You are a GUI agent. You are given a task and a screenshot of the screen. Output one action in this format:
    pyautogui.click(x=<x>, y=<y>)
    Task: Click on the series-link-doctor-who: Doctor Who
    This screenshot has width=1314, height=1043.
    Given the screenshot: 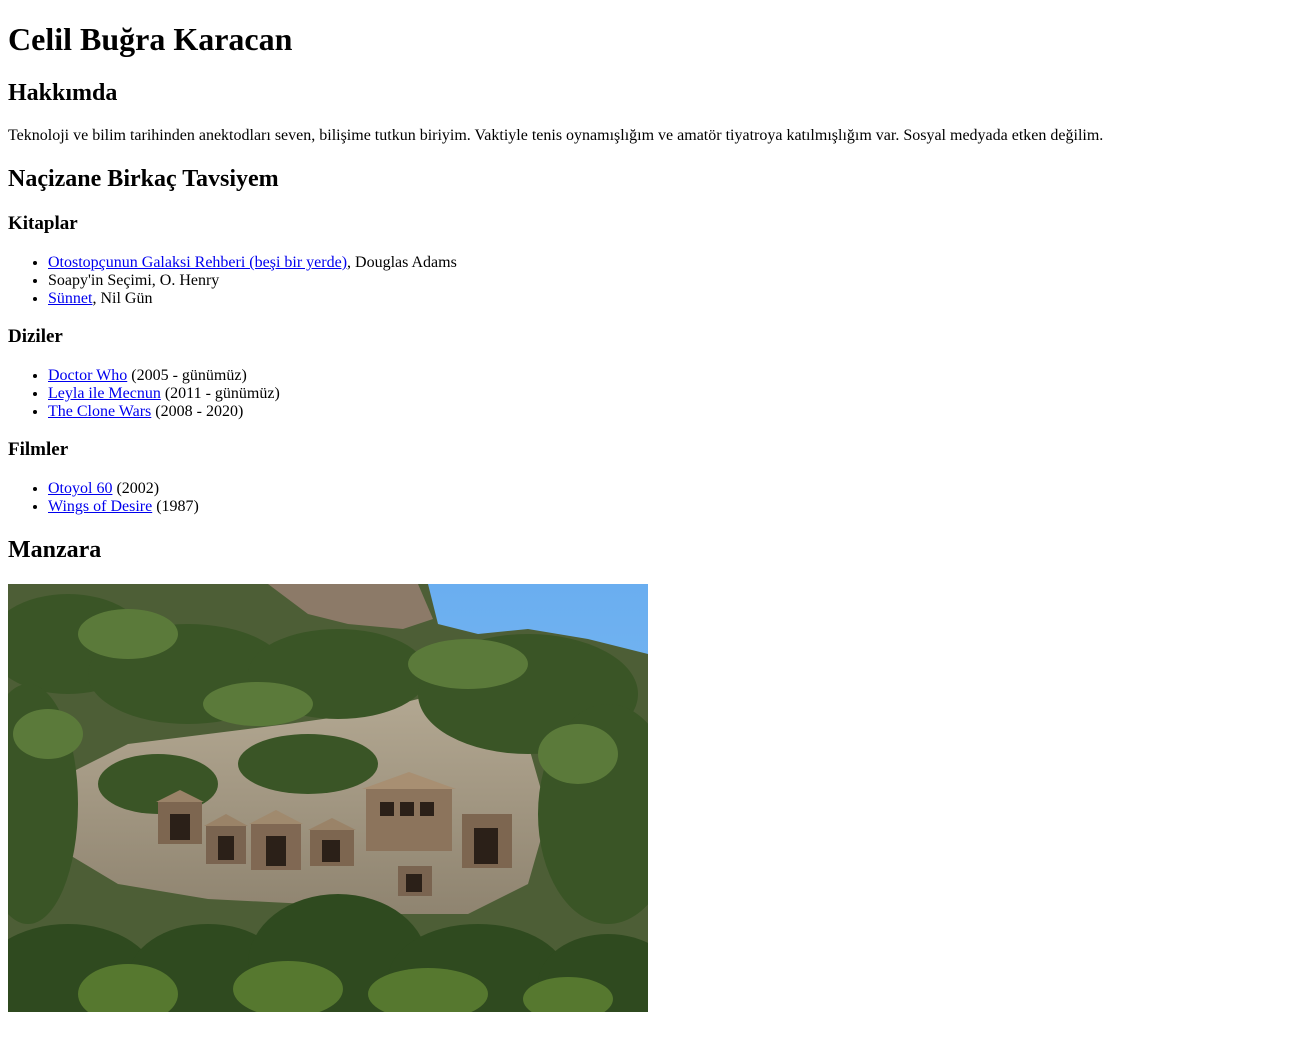 What is the action you would take?
    pyautogui.click(x=87, y=375)
    